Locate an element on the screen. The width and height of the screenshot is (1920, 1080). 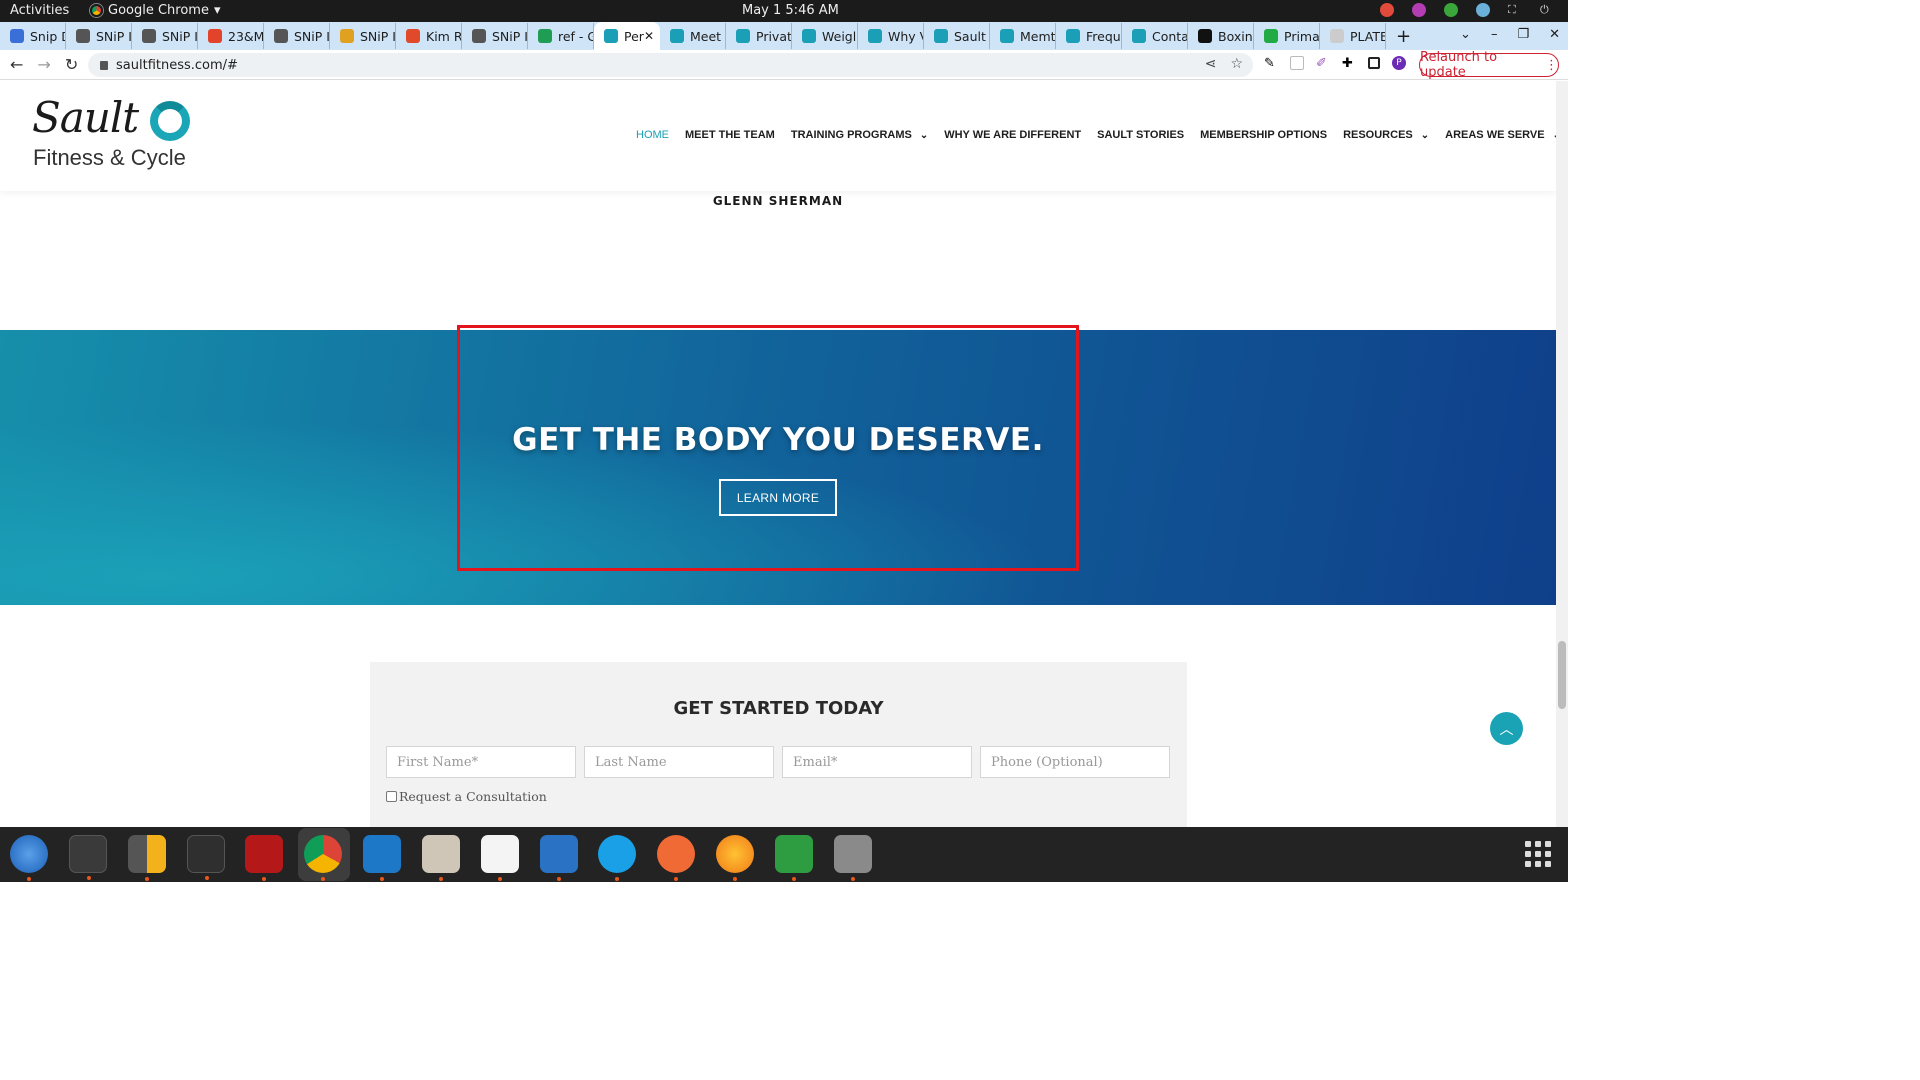
browser-tab: Sault is located at coordinates (957, 36).